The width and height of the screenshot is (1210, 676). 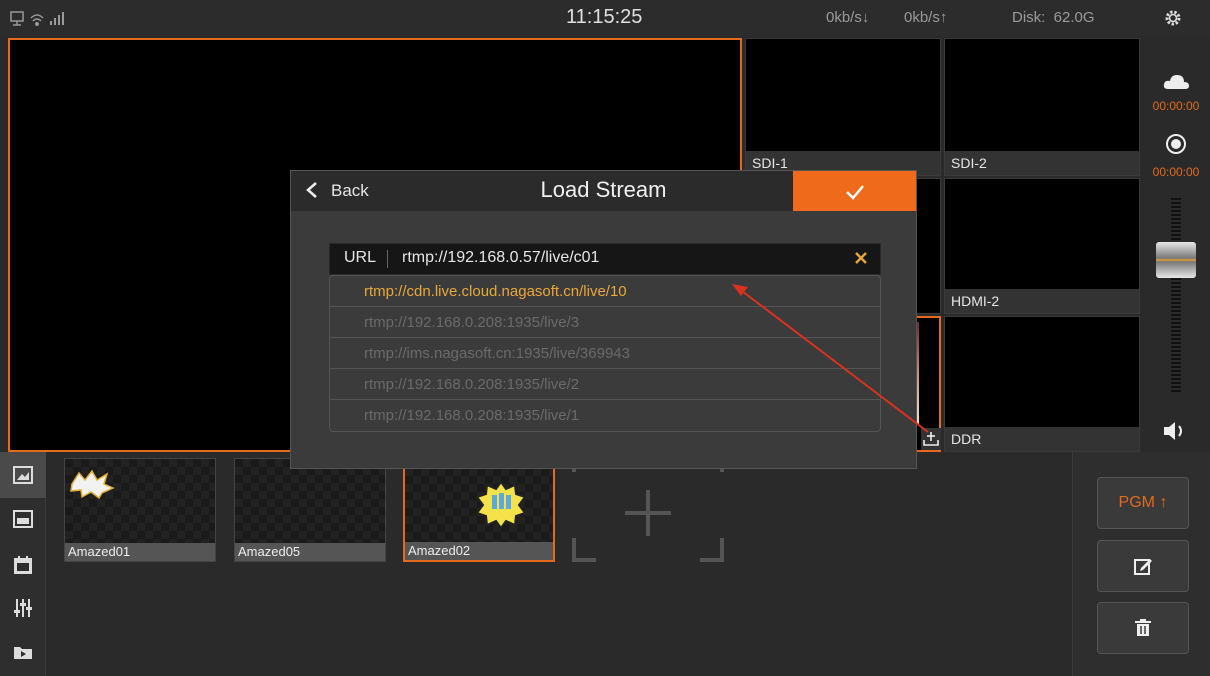 I want to click on overlay-label: Amazed05, so click(x=310, y=552).